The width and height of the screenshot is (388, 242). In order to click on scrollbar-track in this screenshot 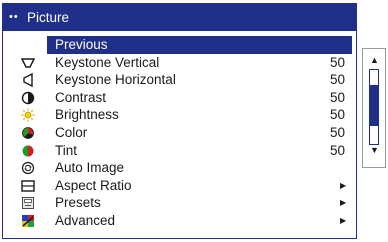, I will do `click(374, 107)`.